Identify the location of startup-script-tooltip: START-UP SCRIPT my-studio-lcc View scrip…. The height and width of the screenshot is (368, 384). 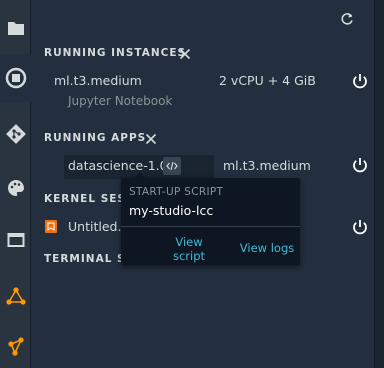
(210, 218).